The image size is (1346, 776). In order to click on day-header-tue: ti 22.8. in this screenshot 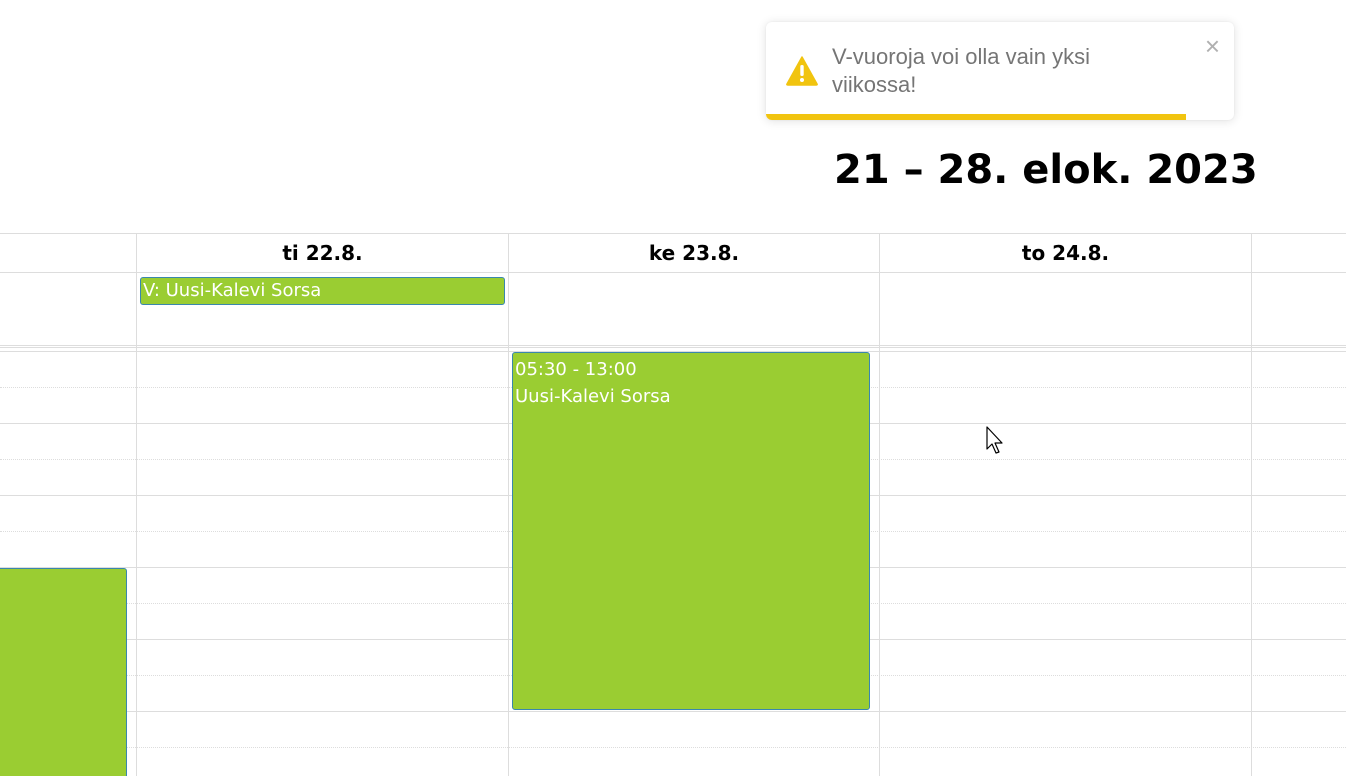, I will do `click(322, 253)`.